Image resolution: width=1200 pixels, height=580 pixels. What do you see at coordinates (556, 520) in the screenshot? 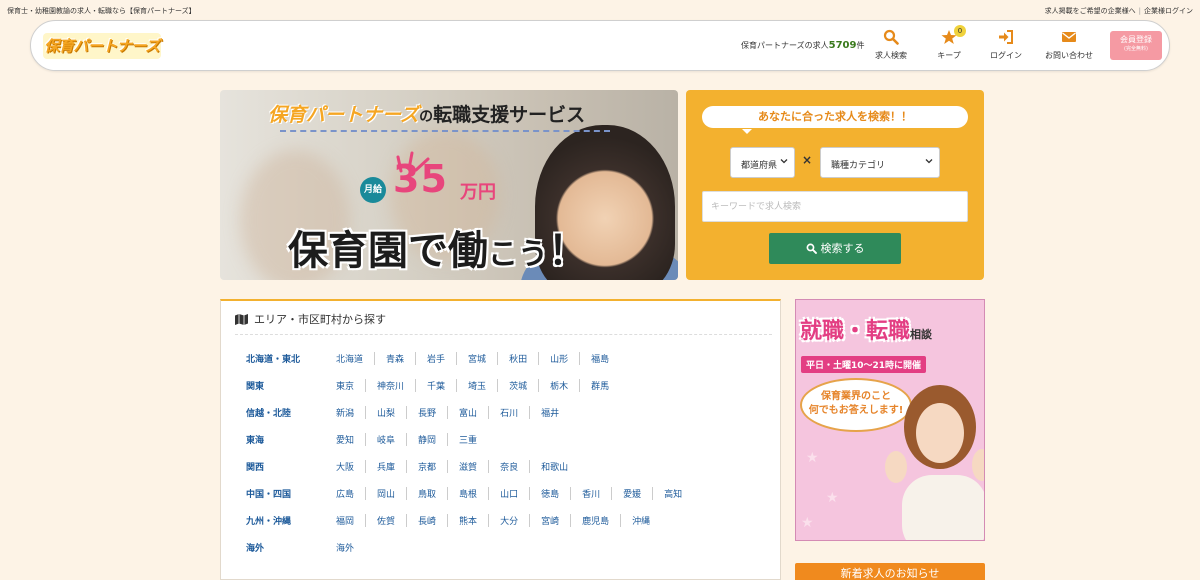
I see `prefecture-link: 宮崎` at bounding box center [556, 520].